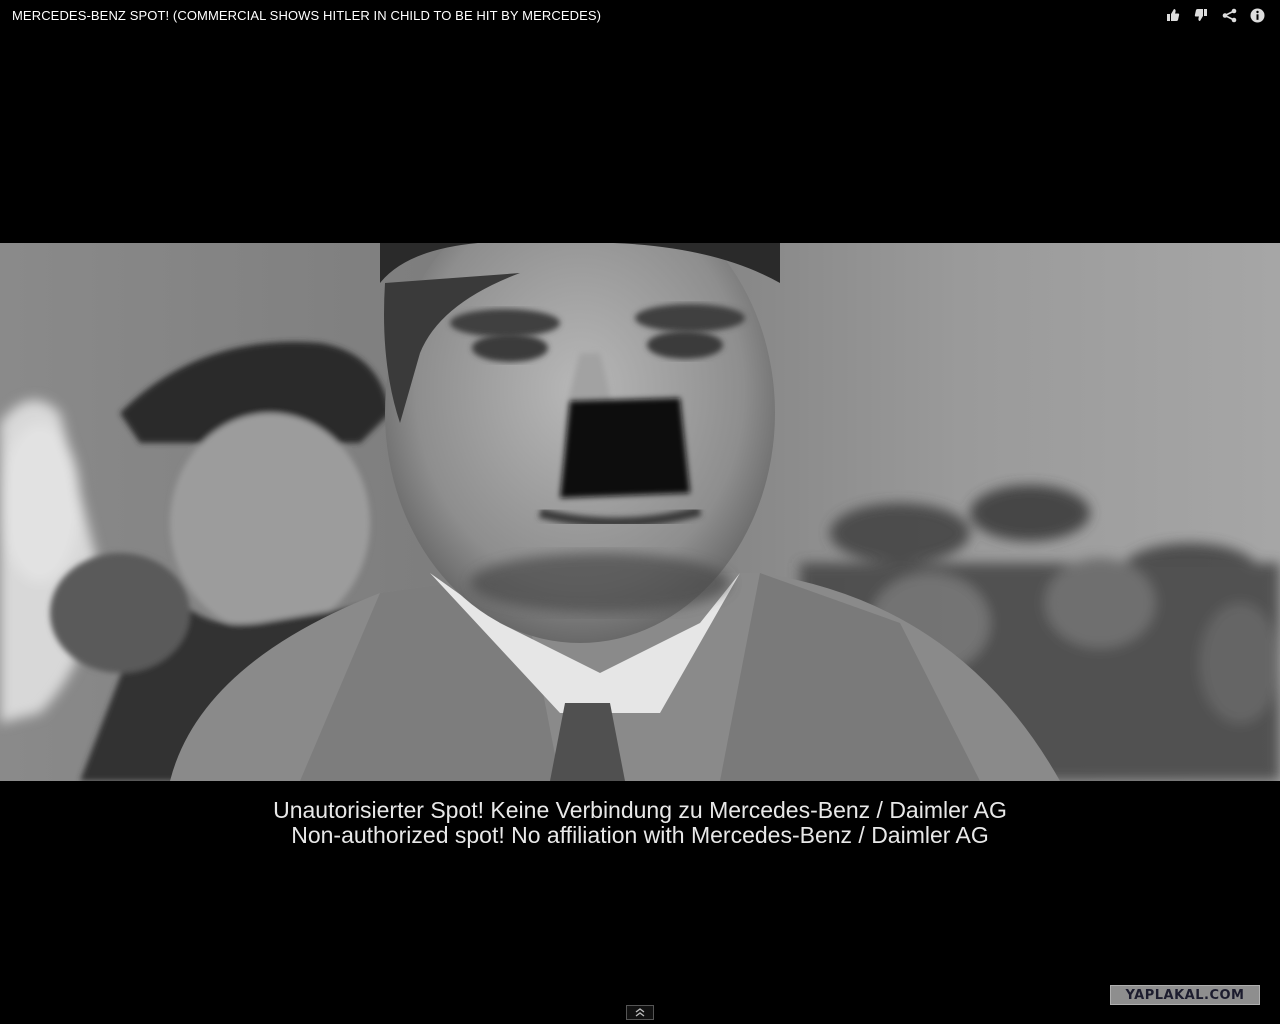 The height and width of the screenshot is (1024, 1280). I want to click on dislike-button, so click(1201, 15).